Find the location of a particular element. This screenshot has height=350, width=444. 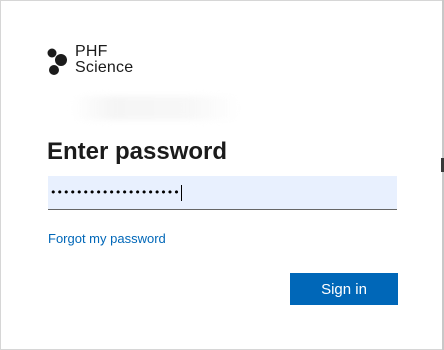

sign-in-button: Sign in is located at coordinates (344, 289).